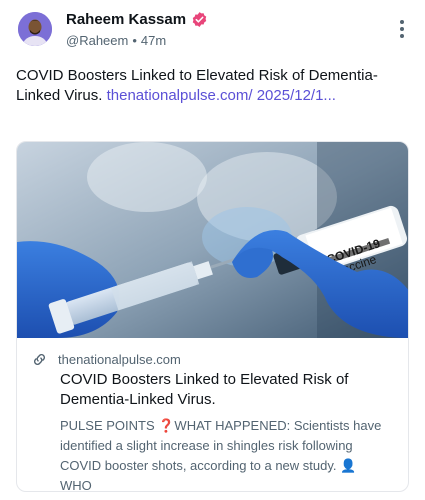 The image size is (425, 500). Describe the element at coordinates (39, 359) in the screenshot. I see `link-icon` at that location.